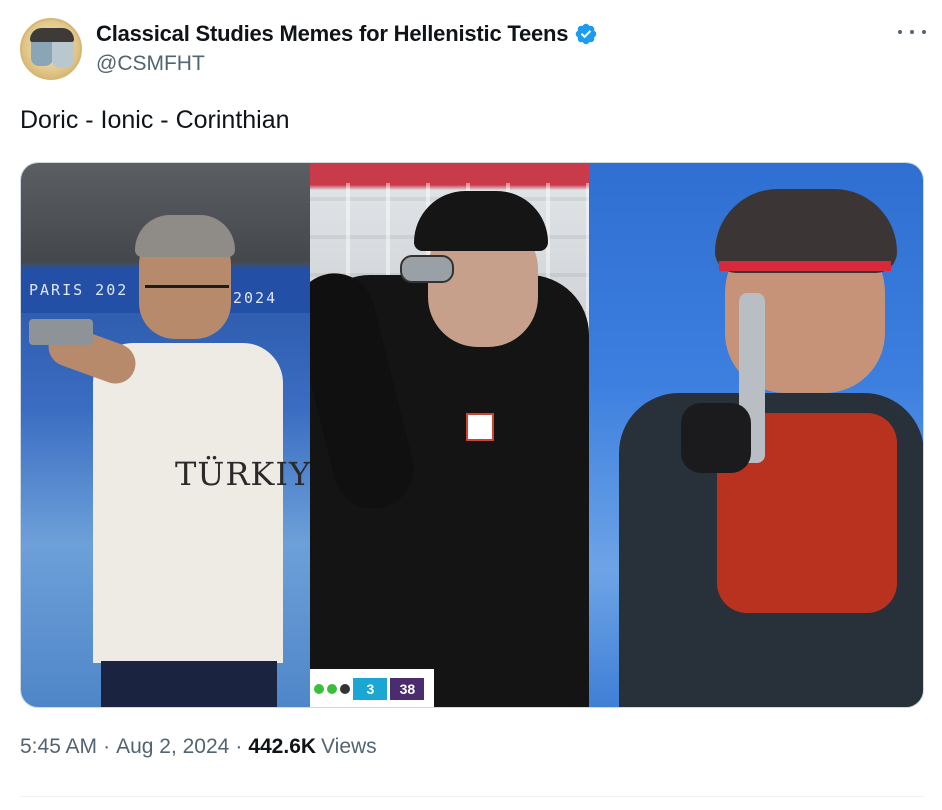 The image size is (942, 810). I want to click on score-overlay: 3 38, so click(372, 688).